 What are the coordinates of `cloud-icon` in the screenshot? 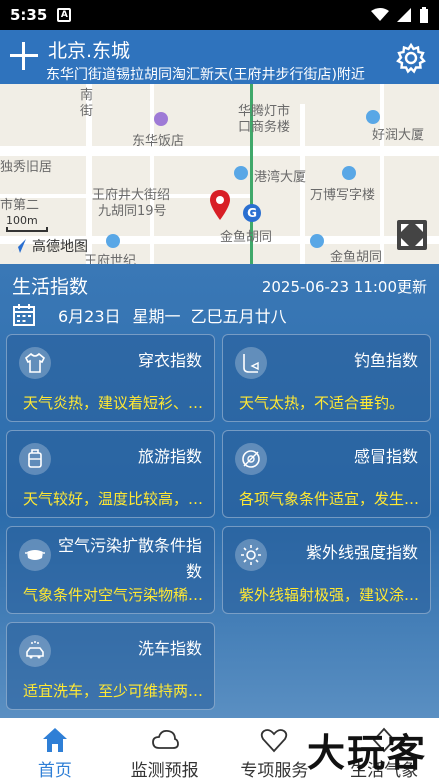 It's located at (165, 739).